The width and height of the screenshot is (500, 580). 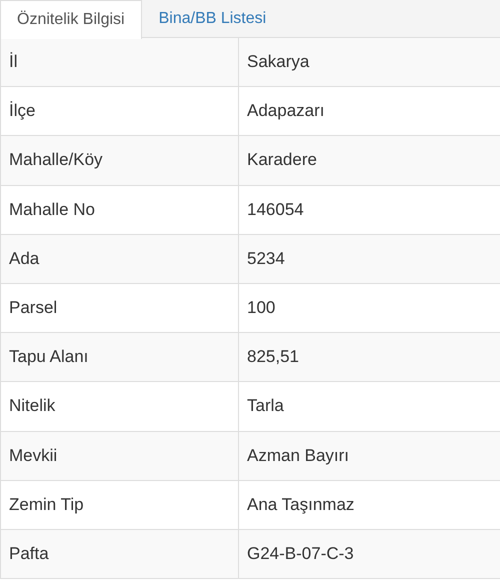 What do you see at coordinates (48, 357) in the screenshot?
I see `table-cell: Tapu Alanı` at bounding box center [48, 357].